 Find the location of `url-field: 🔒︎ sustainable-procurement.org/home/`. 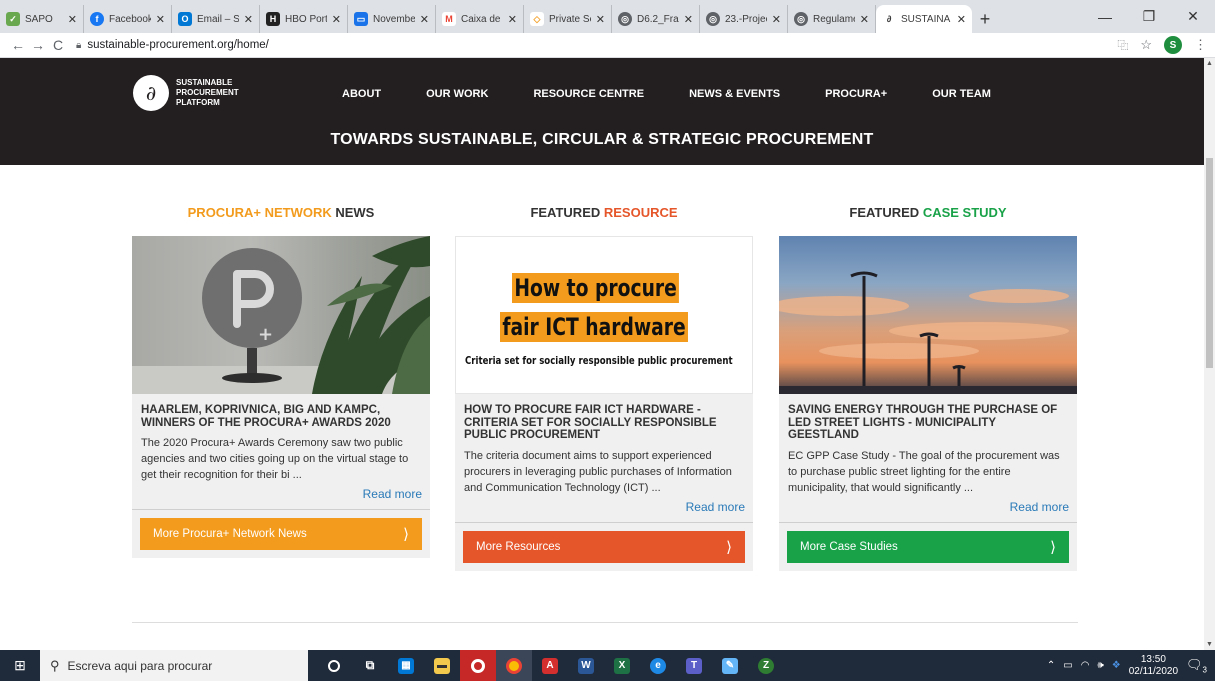

url-field: 🔒︎ sustainable-procurement.org/home/ is located at coordinates (172, 45).